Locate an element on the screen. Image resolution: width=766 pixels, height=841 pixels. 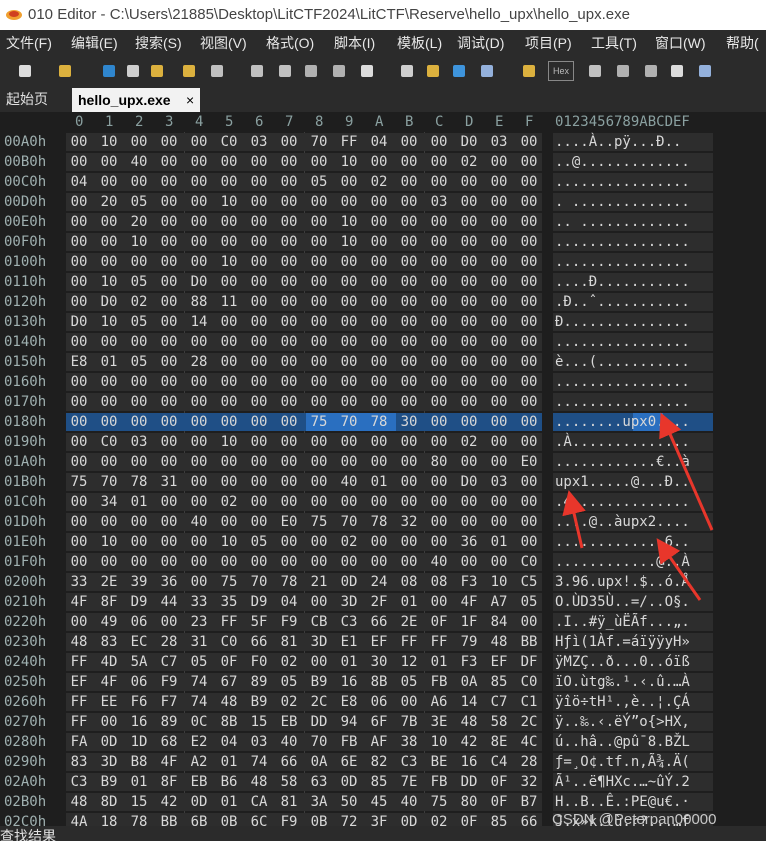
hex-byte: 50 is located at coordinates (349, 802).